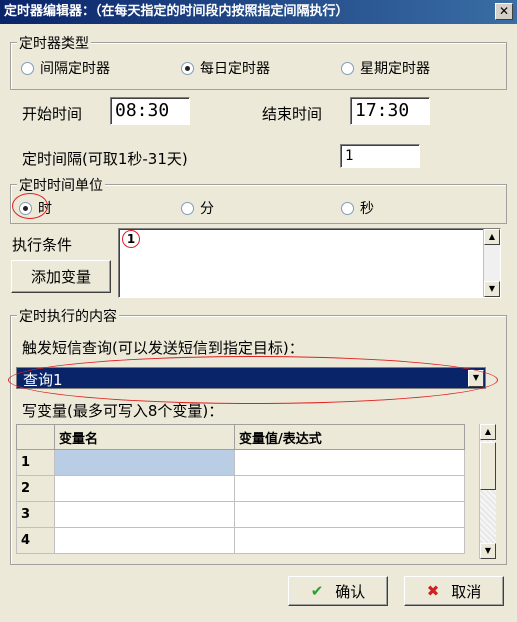  I want to click on row-index: 4, so click(35, 540).